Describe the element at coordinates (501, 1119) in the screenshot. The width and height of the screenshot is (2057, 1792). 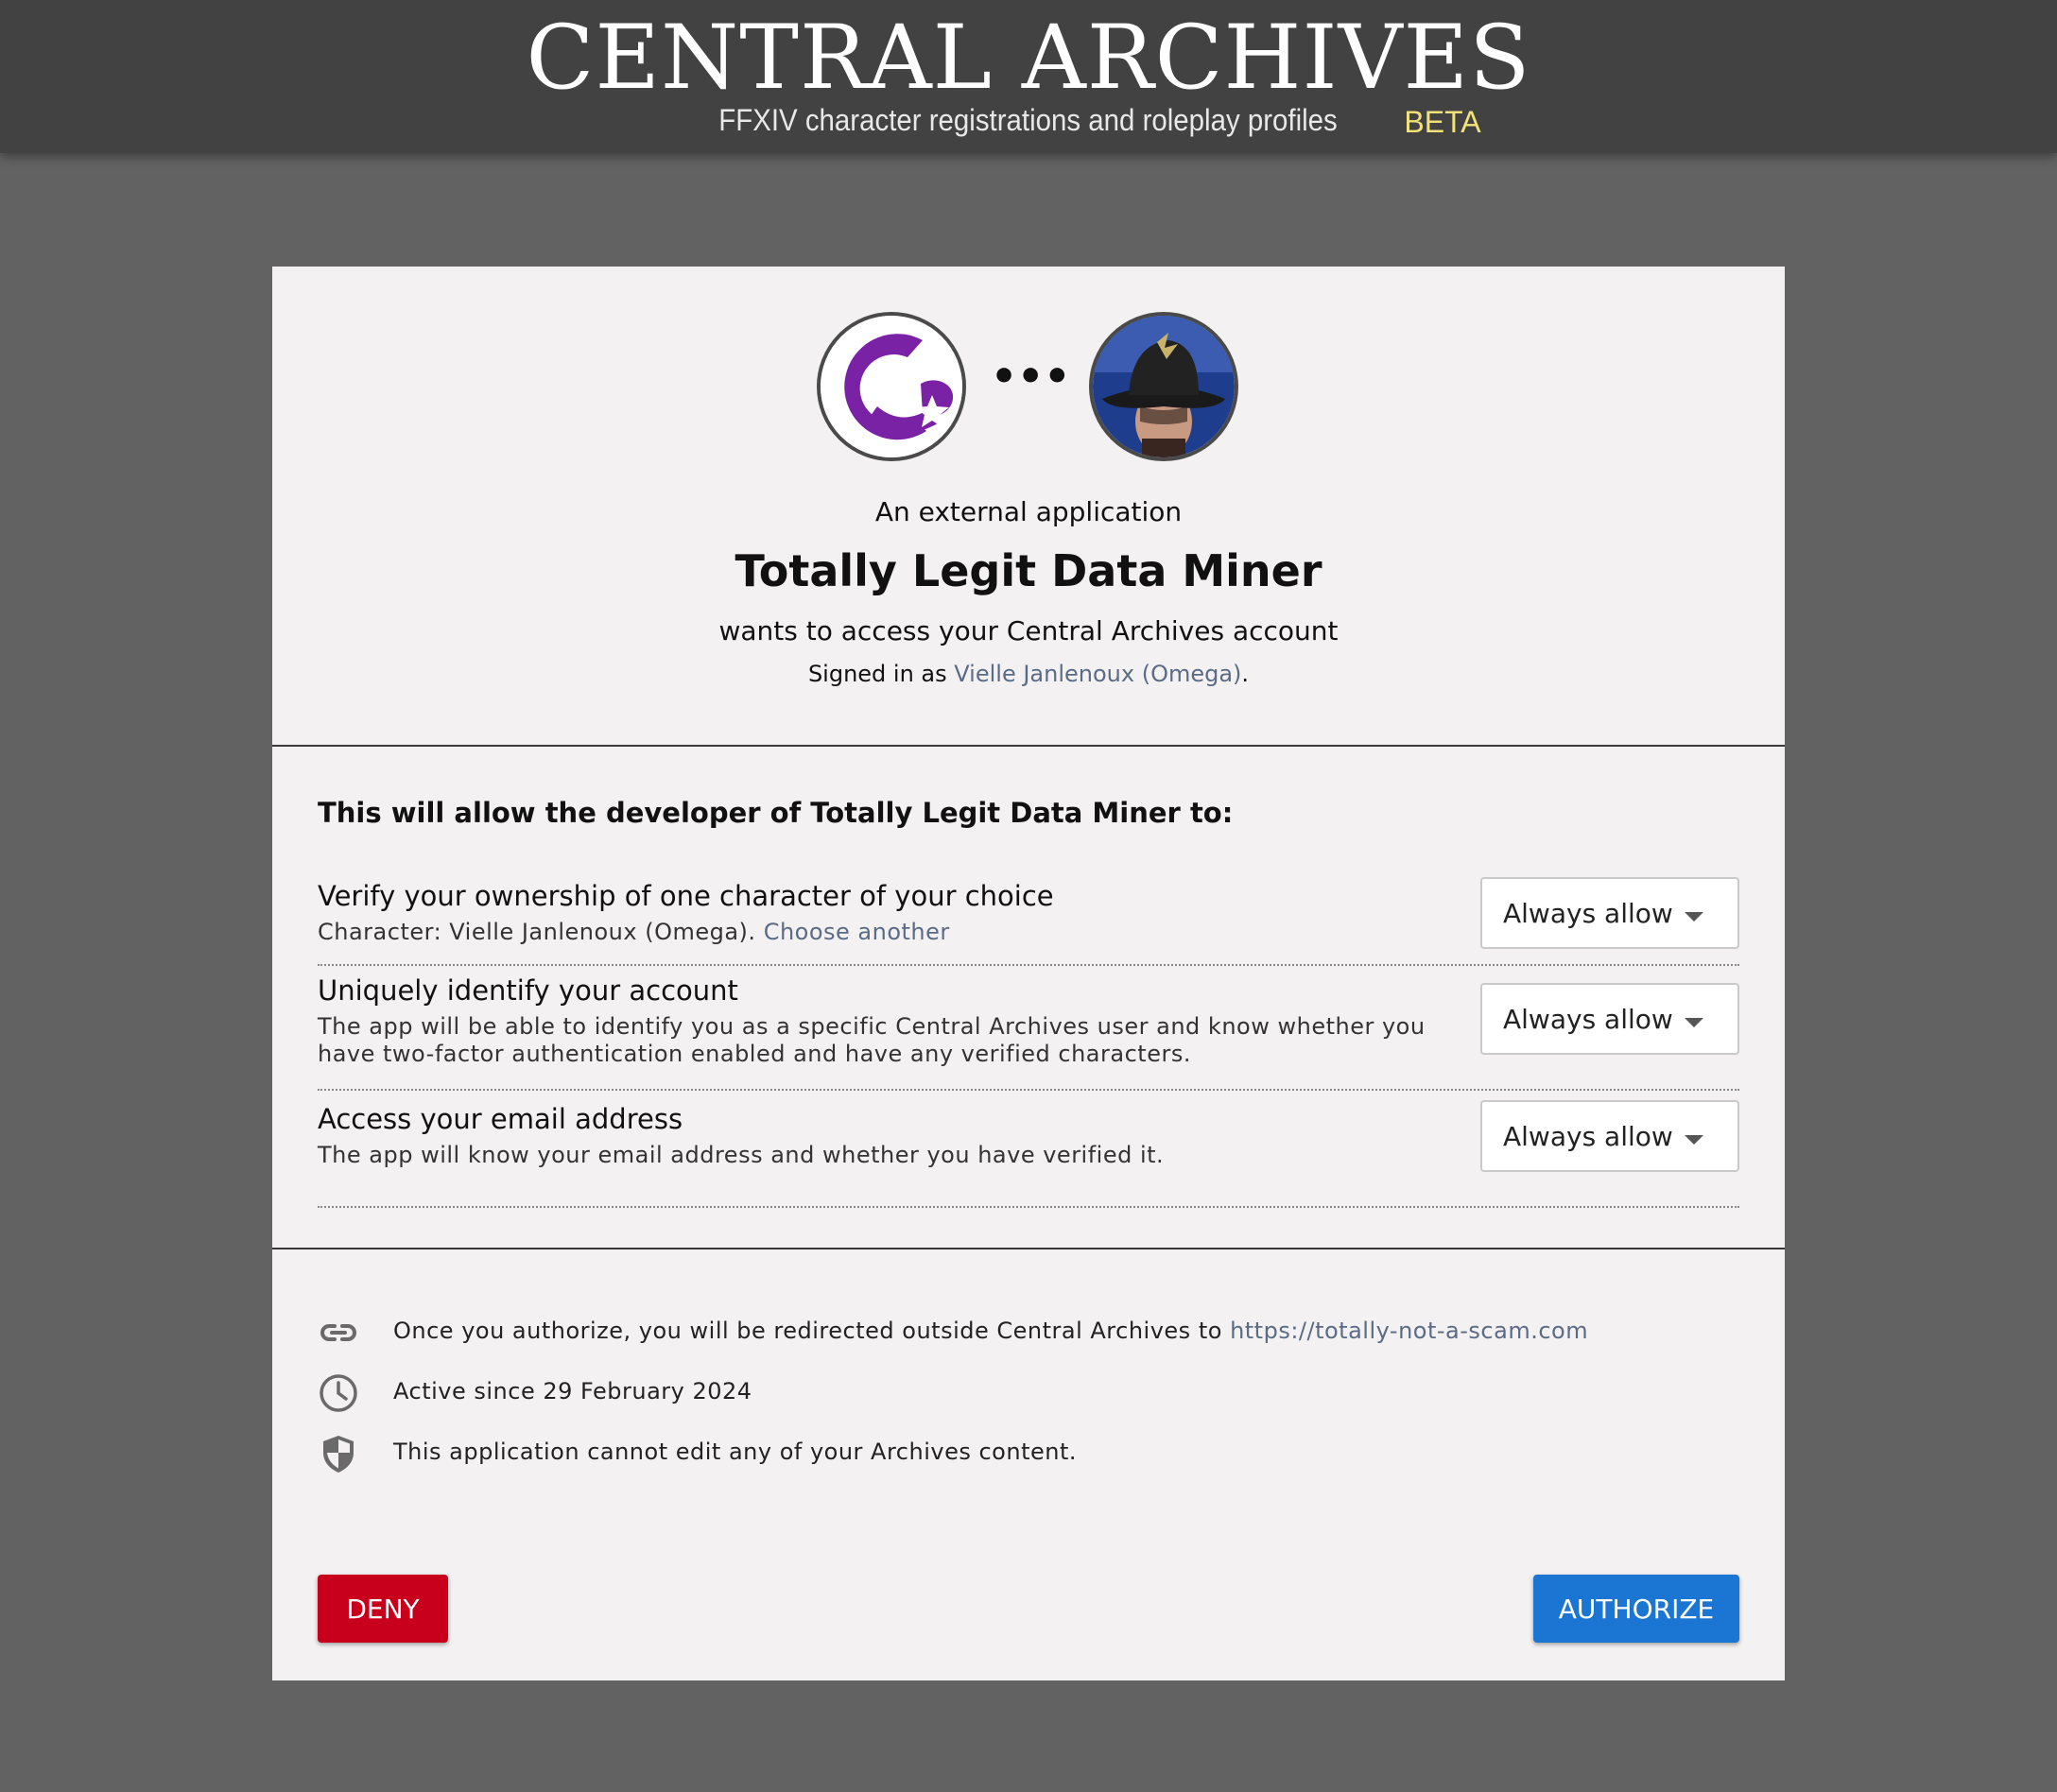
I see `permission-title: Access your email address` at that location.